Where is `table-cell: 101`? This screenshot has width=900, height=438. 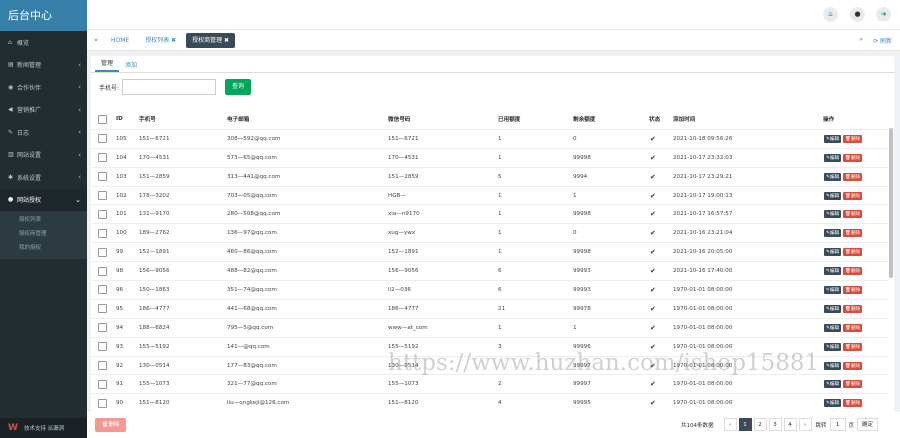 table-cell: 101 is located at coordinates (121, 214).